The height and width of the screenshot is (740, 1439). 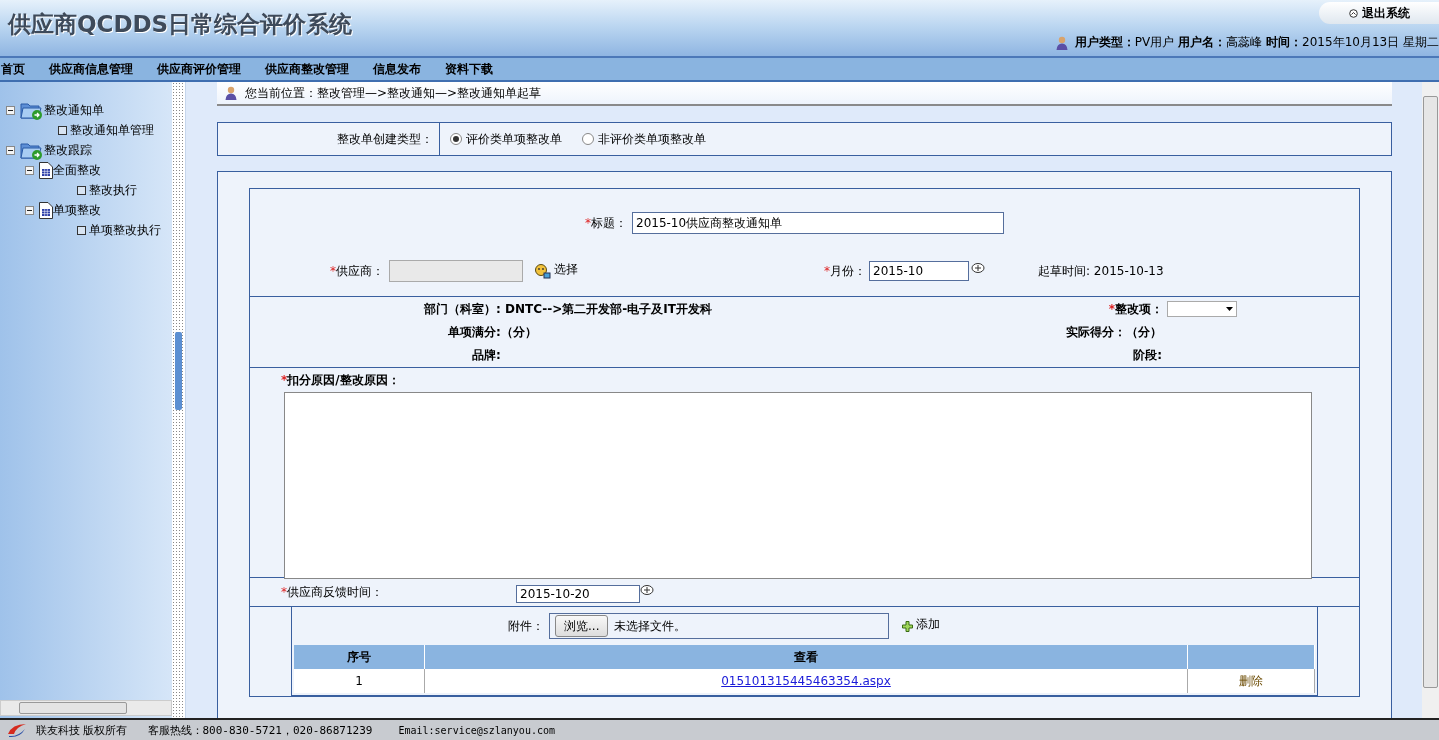 I want to click on tree-item: 整改执行, so click(x=113, y=190).